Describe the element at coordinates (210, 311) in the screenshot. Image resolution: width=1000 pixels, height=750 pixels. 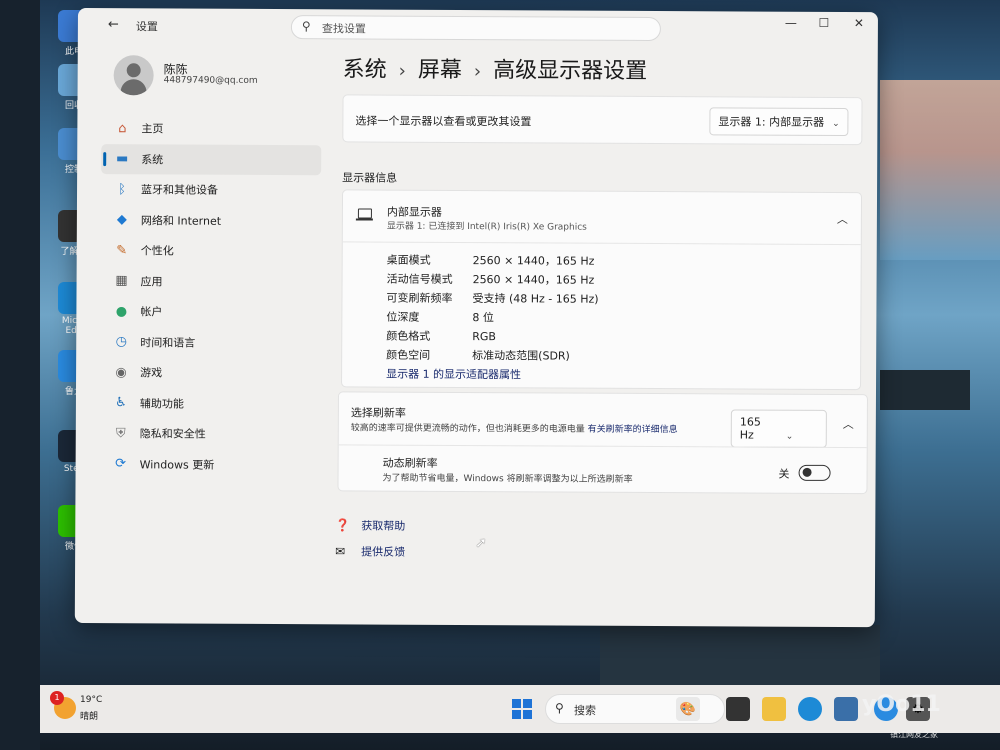
I see `sidebar-item: ● 帐户` at that location.